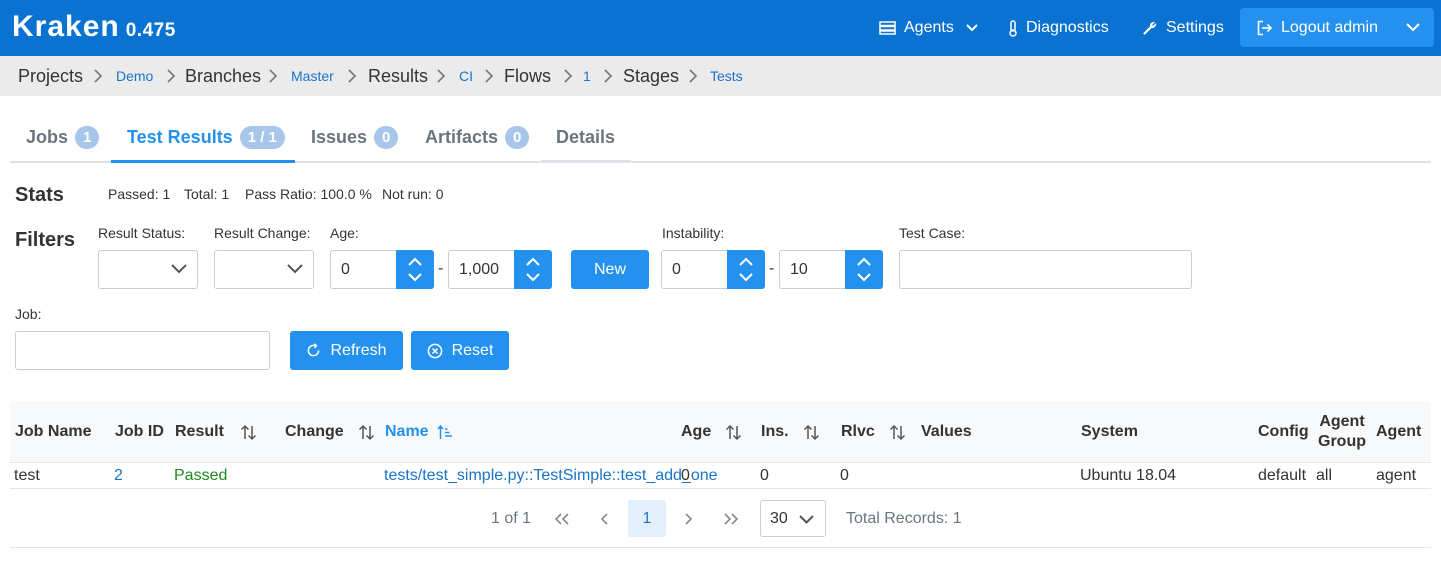  Describe the element at coordinates (1342, 431) in the screenshot. I see `column-label: Agent Group` at that location.